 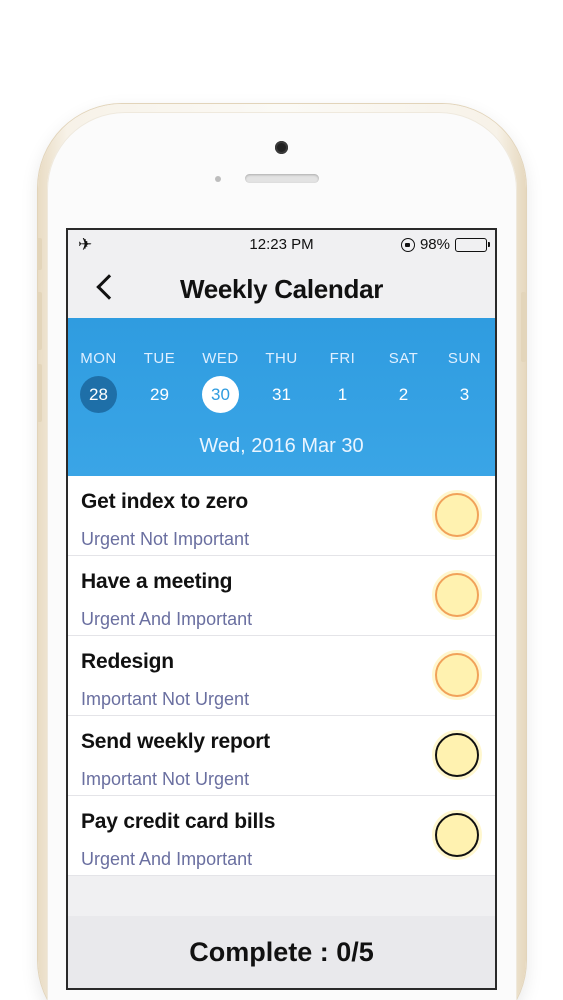 What do you see at coordinates (39, 321) in the screenshot?
I see `volume-up-button` at bounding box center [39, 321].